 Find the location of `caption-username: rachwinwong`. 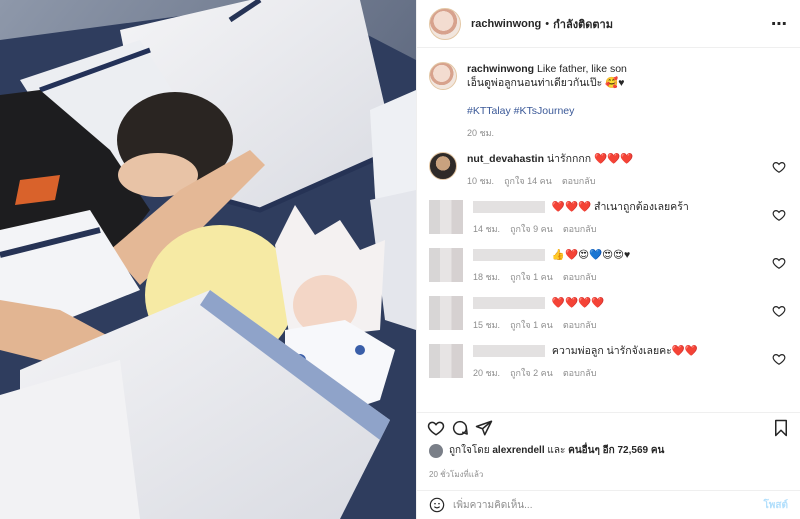

caption-username: rachwinwong is located at coordinates (500, 69).